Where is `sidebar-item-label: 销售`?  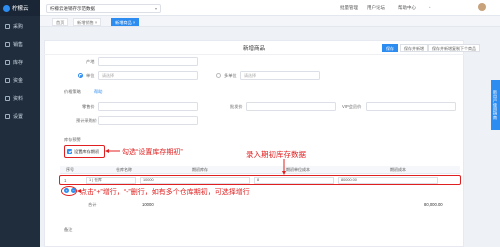
sidebar-item-label: 销售 is located at coordinates (18, 44).